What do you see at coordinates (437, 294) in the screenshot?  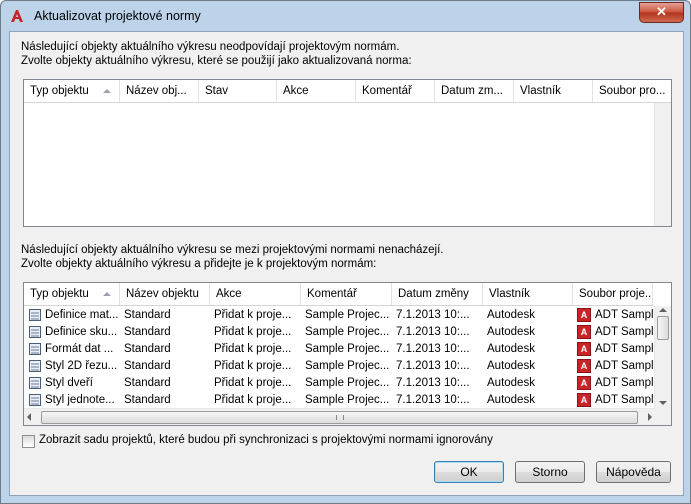 I see `column-header: Datum změny` at bounding box center [437, 294].